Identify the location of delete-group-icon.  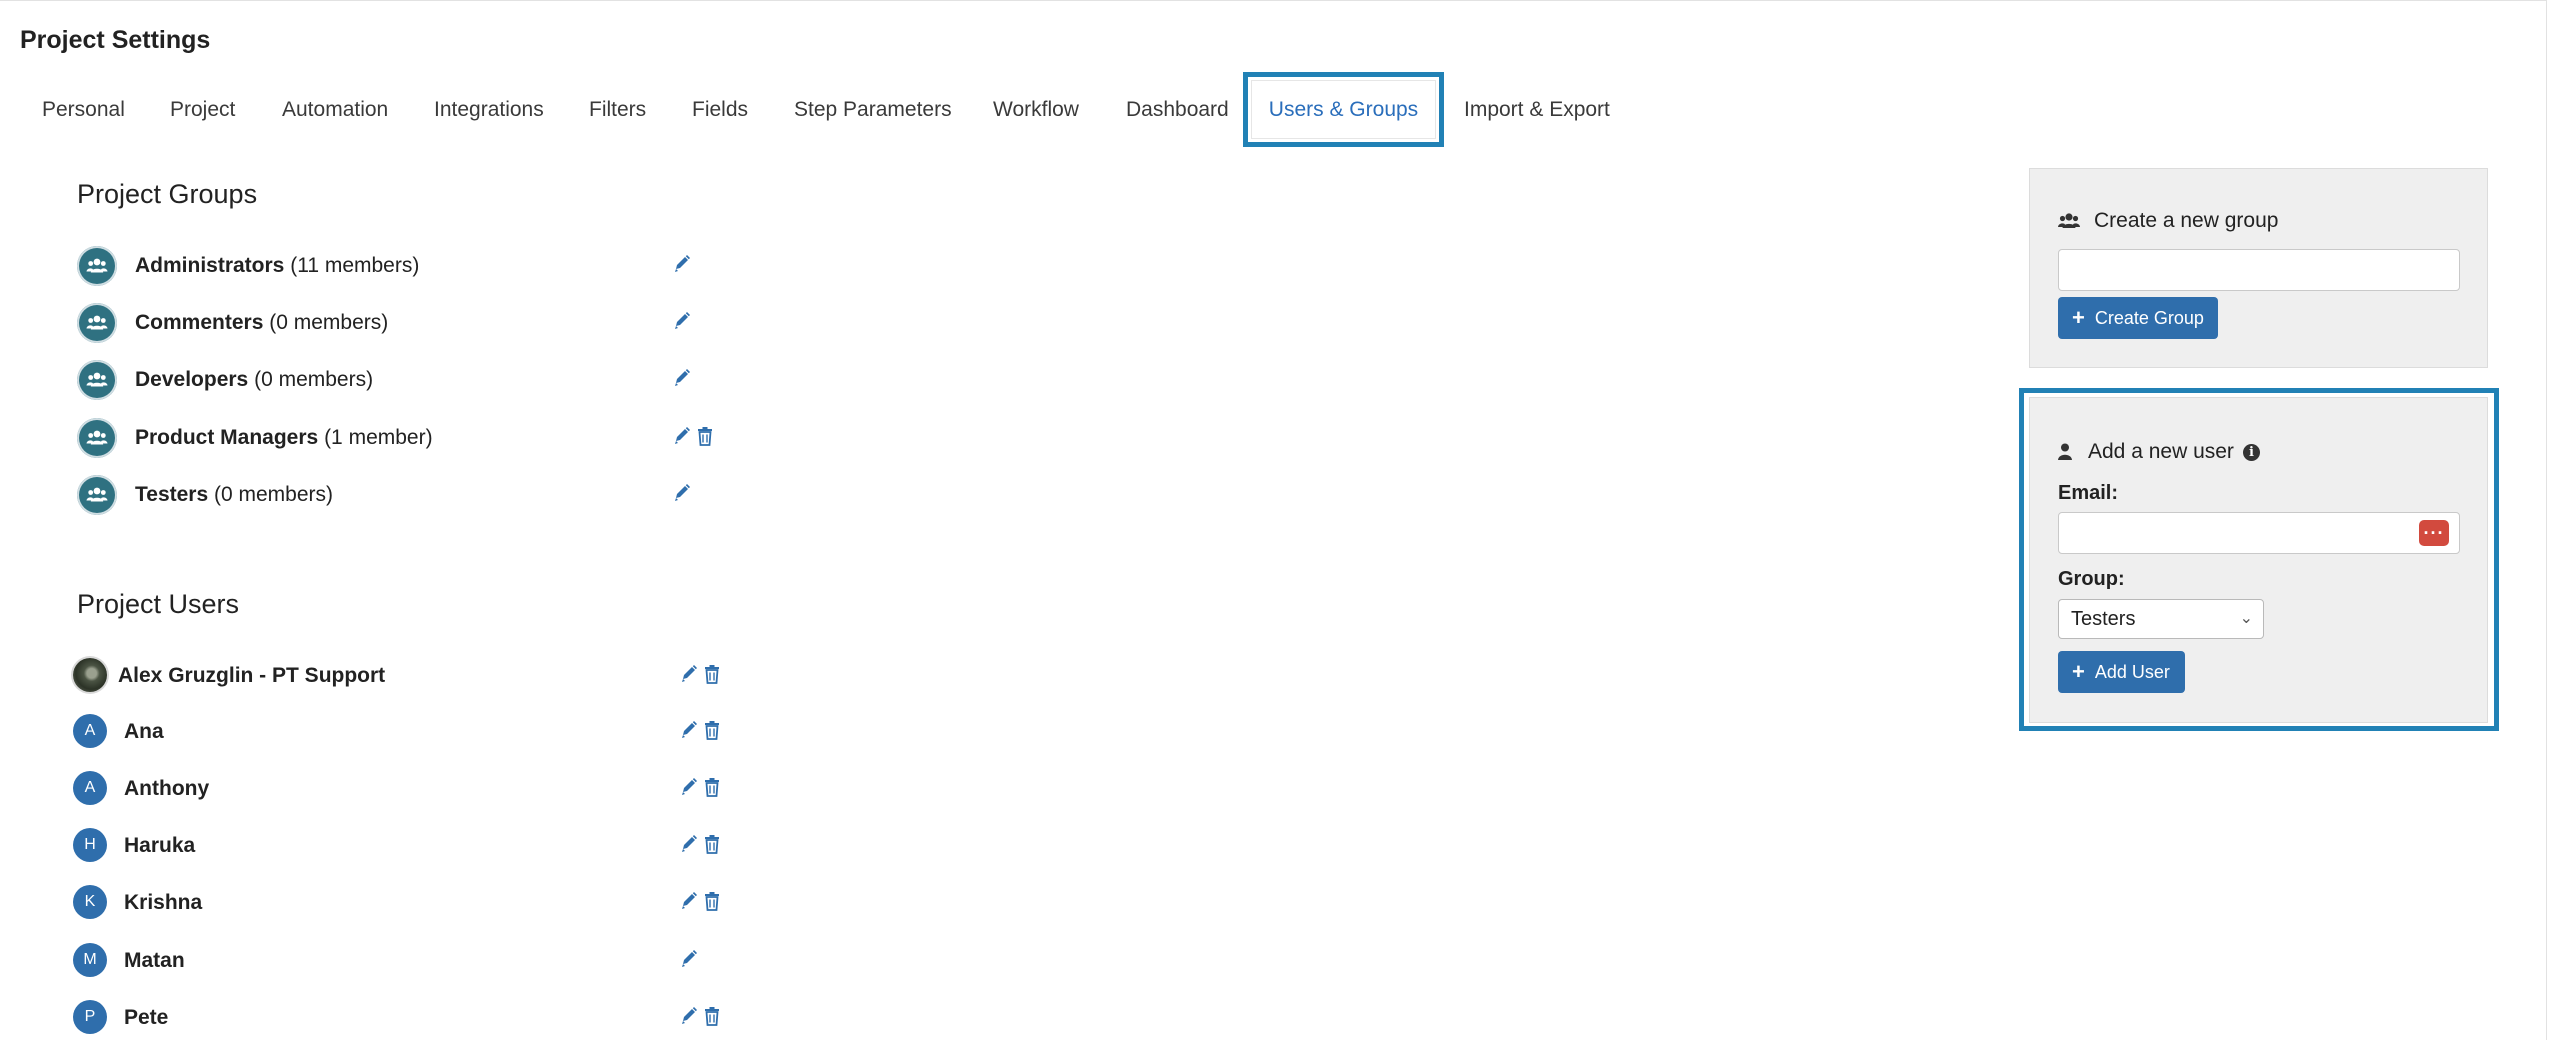
(705, 436).